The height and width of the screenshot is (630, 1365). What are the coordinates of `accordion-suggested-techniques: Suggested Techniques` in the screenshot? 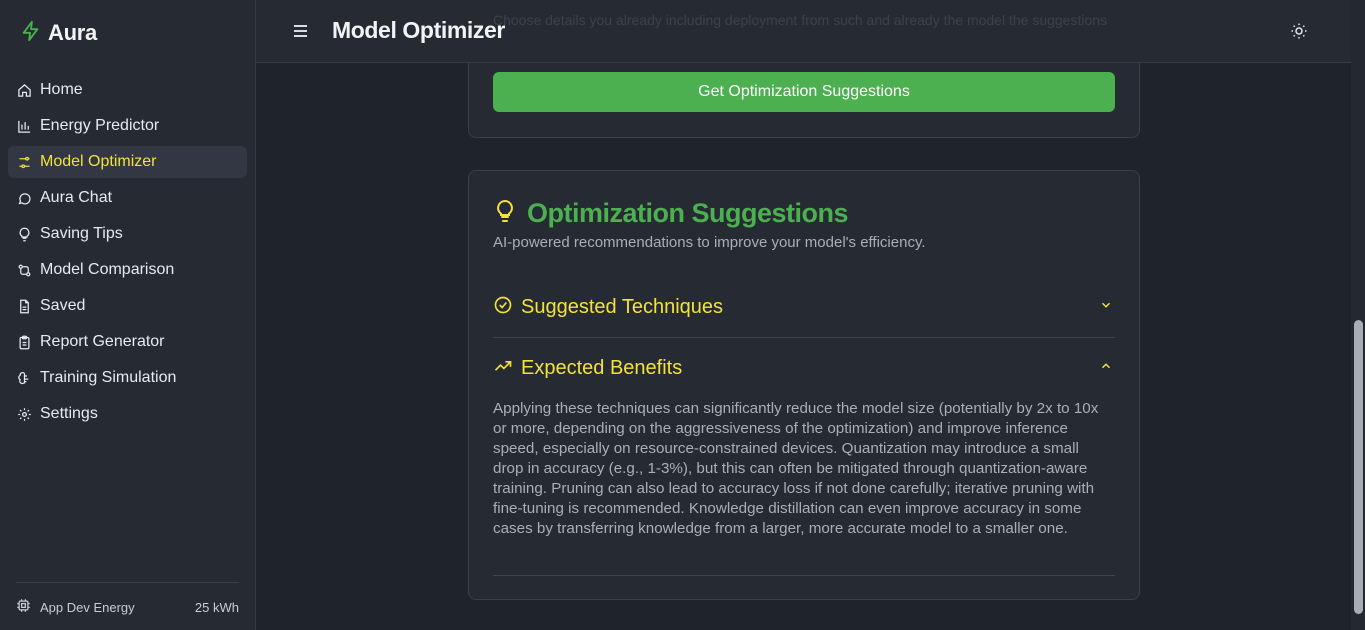 It's located at (804, 307).